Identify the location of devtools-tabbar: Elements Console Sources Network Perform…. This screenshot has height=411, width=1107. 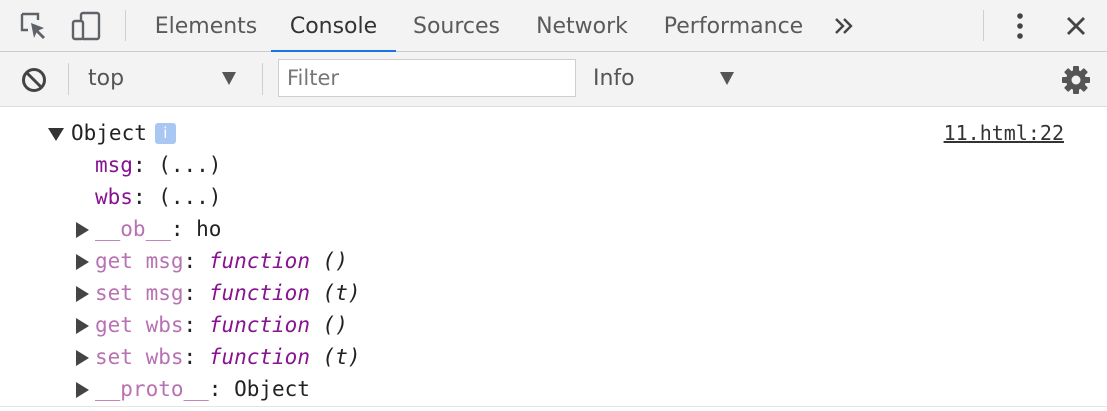
(553, 26).